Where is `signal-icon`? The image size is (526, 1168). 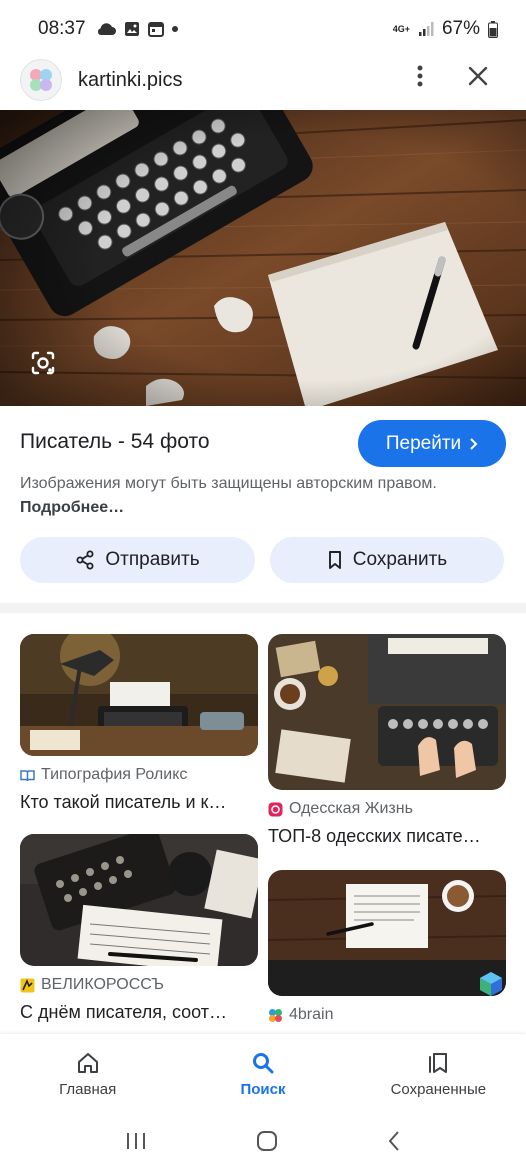 signal-icon is located at coordinates (426, 29).